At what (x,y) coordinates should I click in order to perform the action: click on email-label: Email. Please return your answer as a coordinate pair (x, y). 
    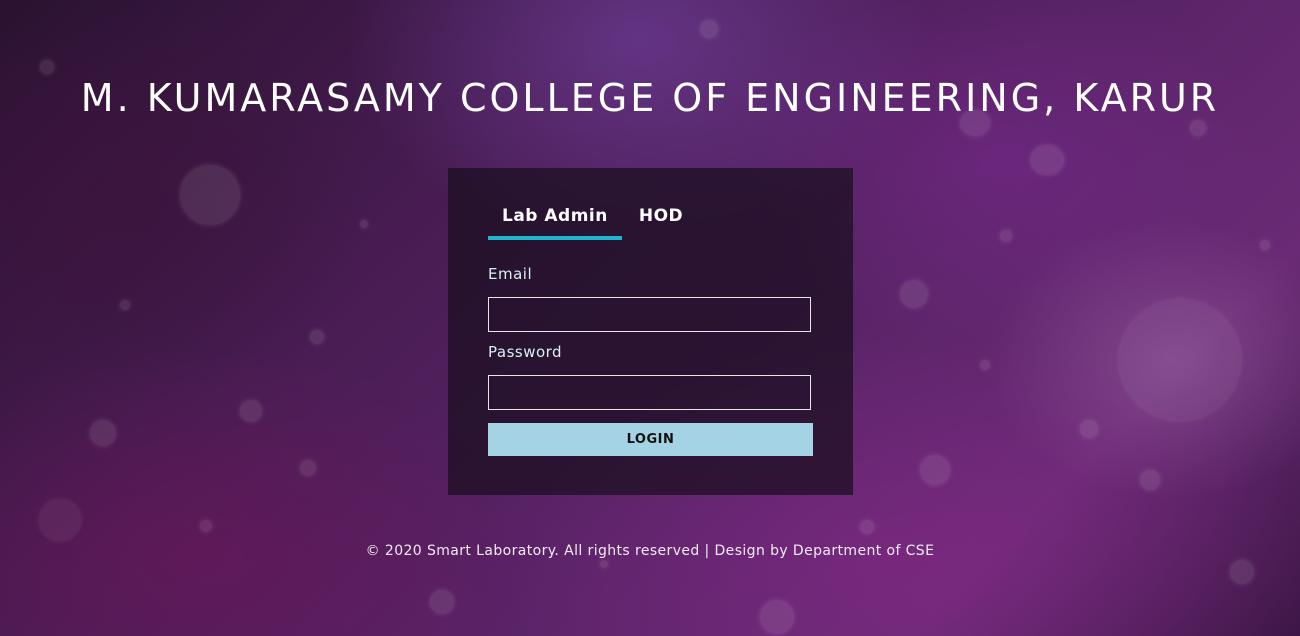
    Looking at the image, I should click on (510, 274).